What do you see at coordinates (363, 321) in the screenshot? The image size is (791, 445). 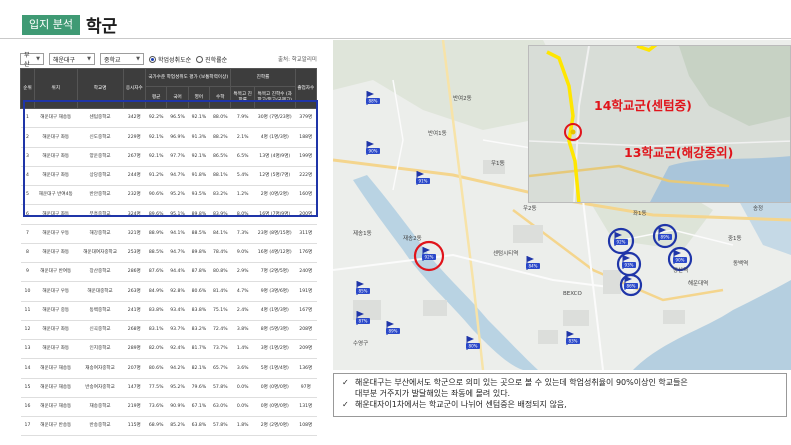 I see `marker-rate: 87%` at bounding box center [363, 321].